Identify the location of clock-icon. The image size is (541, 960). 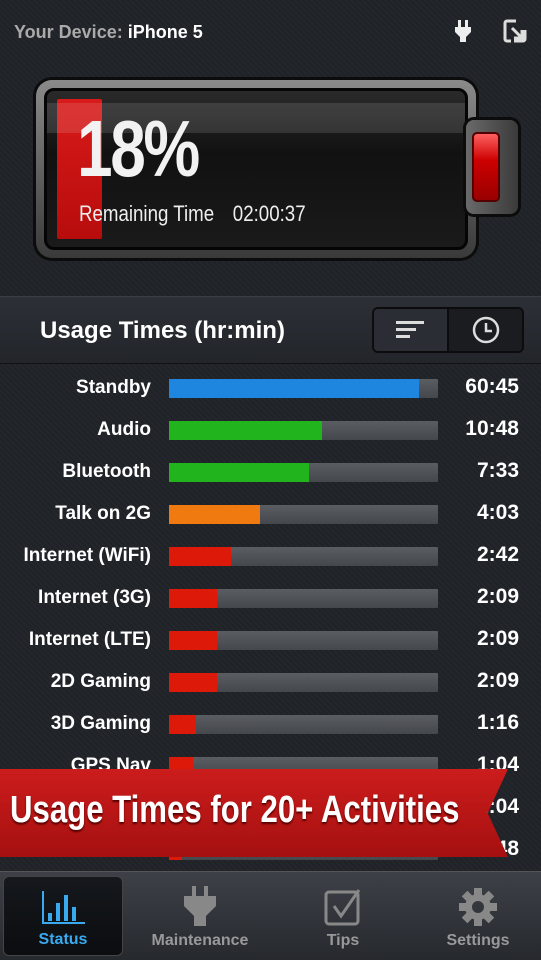
(485, 330).